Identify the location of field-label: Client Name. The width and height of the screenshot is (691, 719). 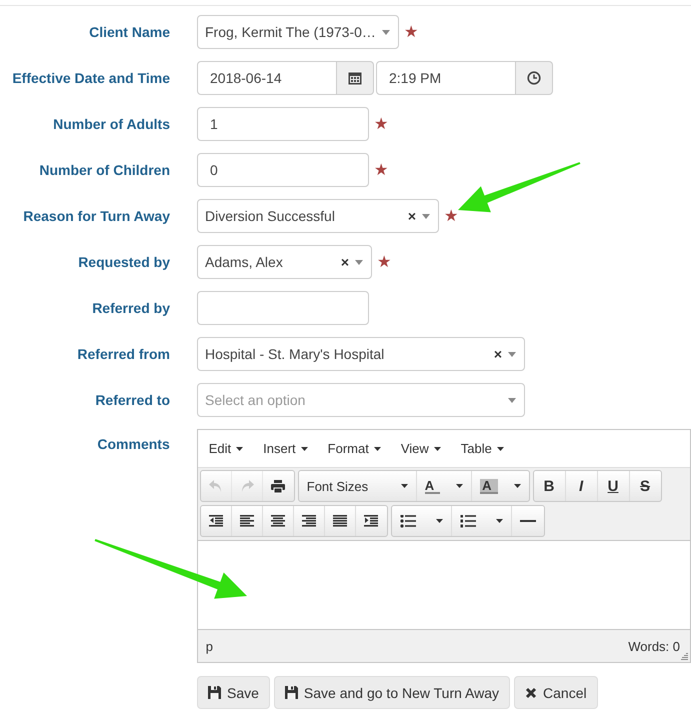
(129, 32).